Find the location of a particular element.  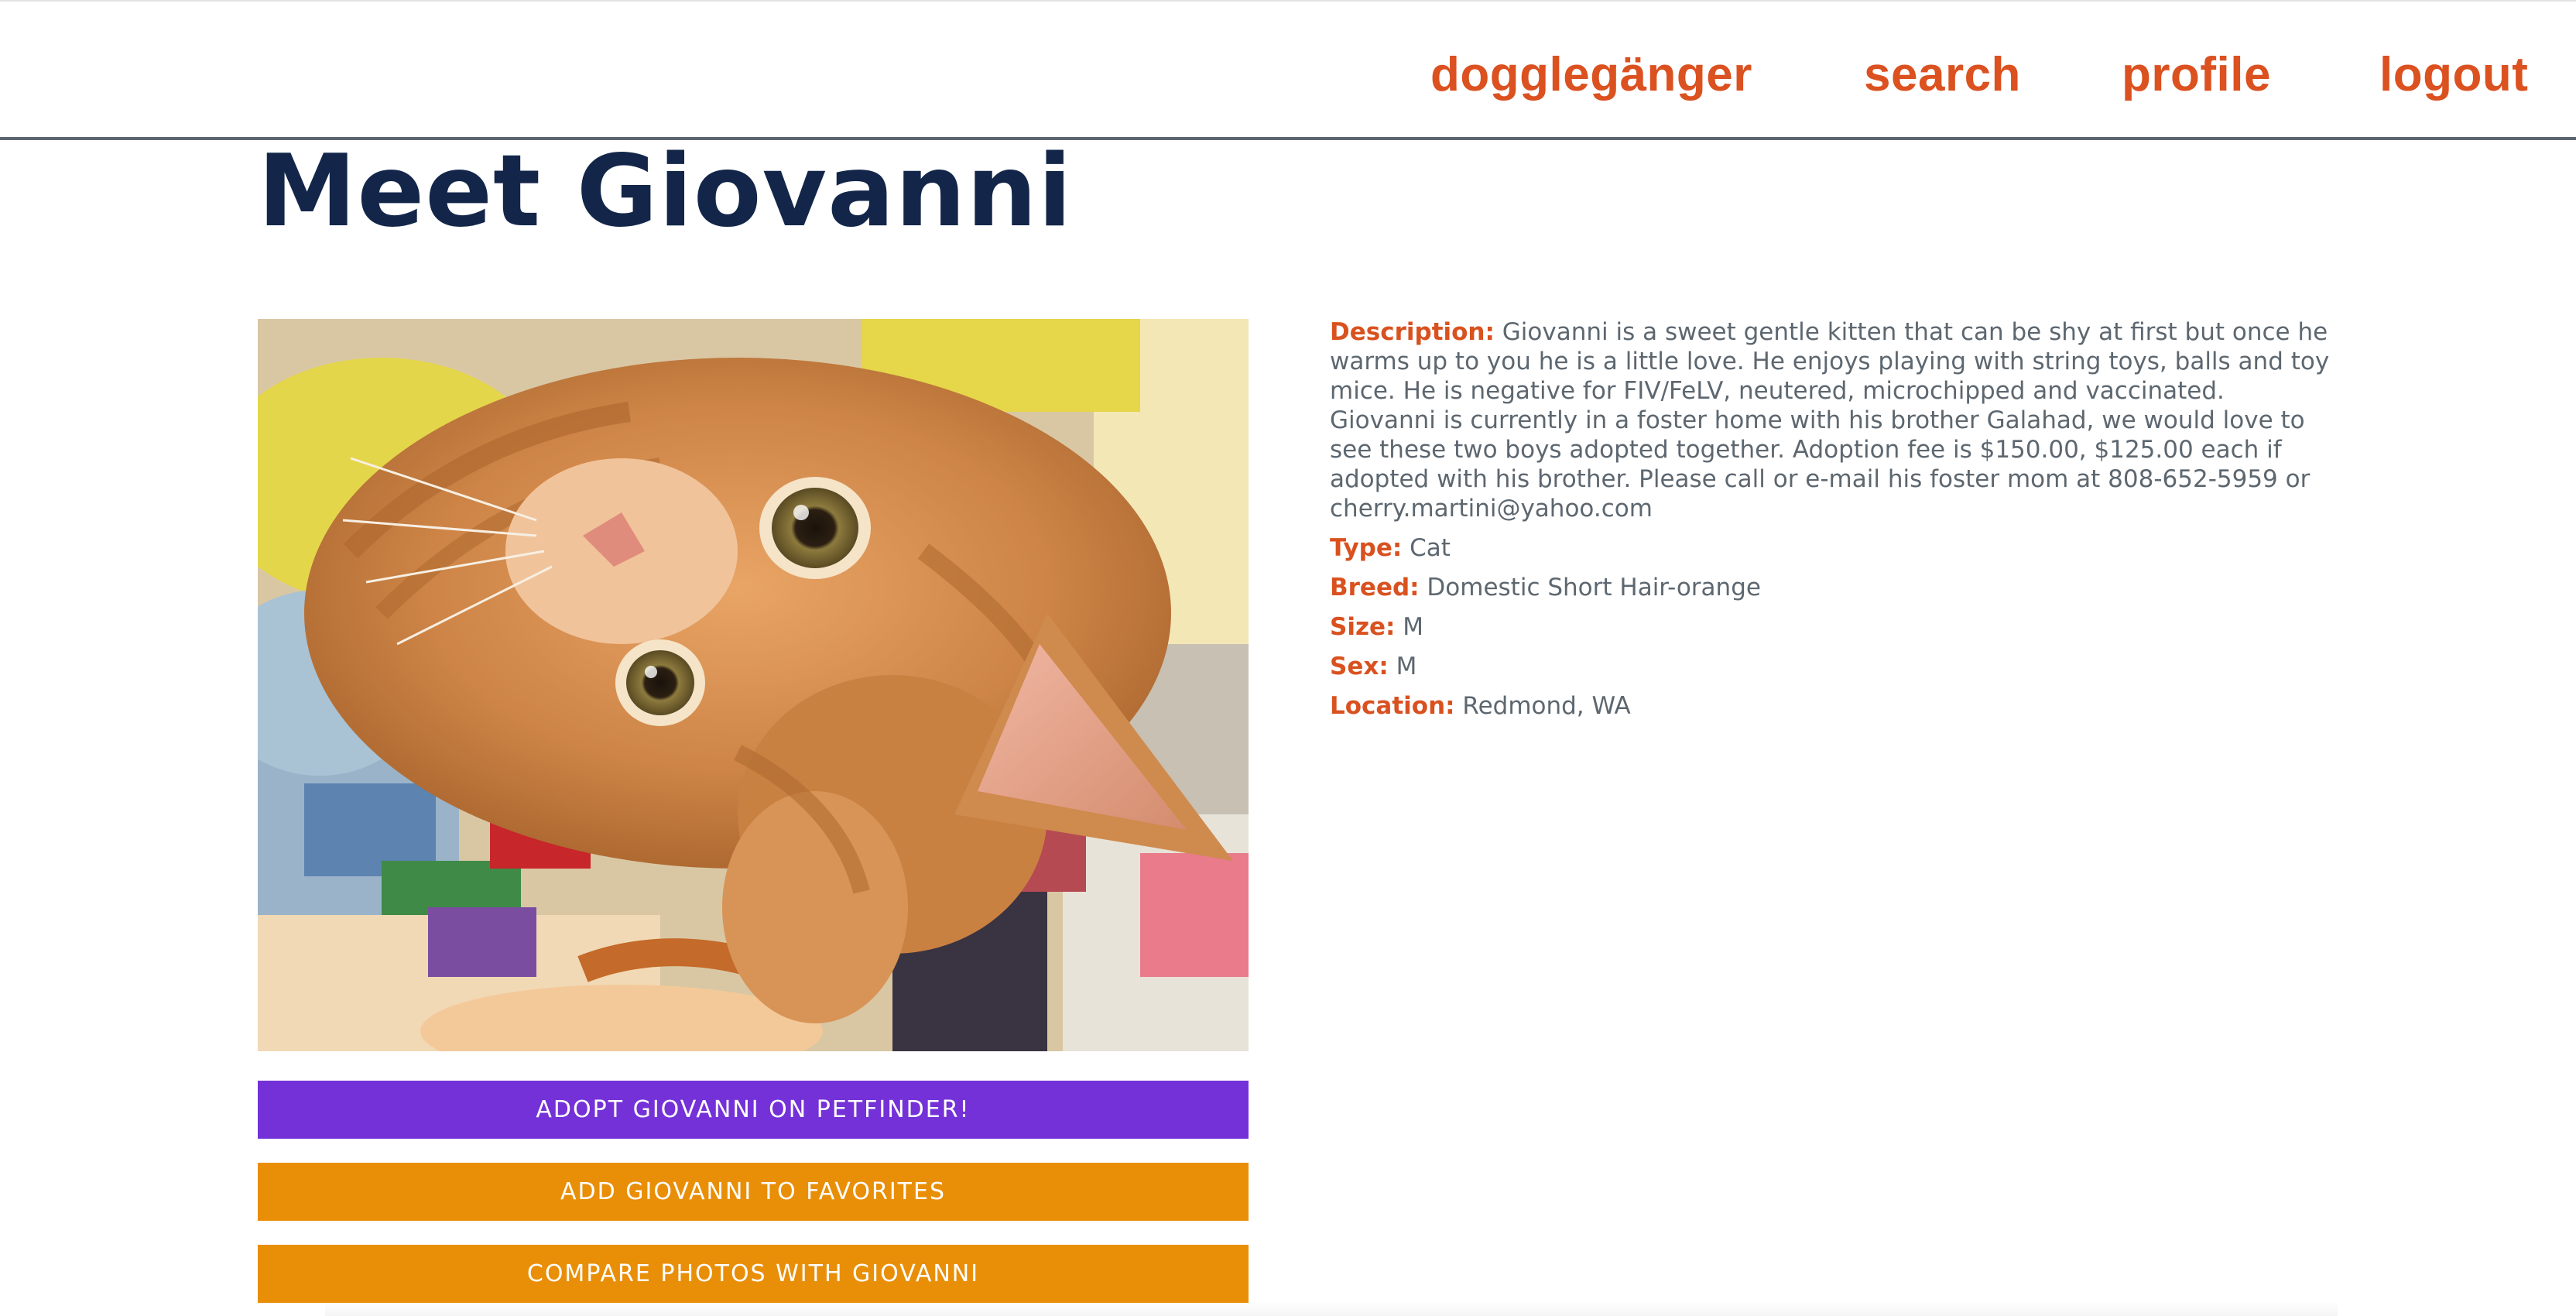

page-title: Meet Giovanni is located at coordinates (665, 192).